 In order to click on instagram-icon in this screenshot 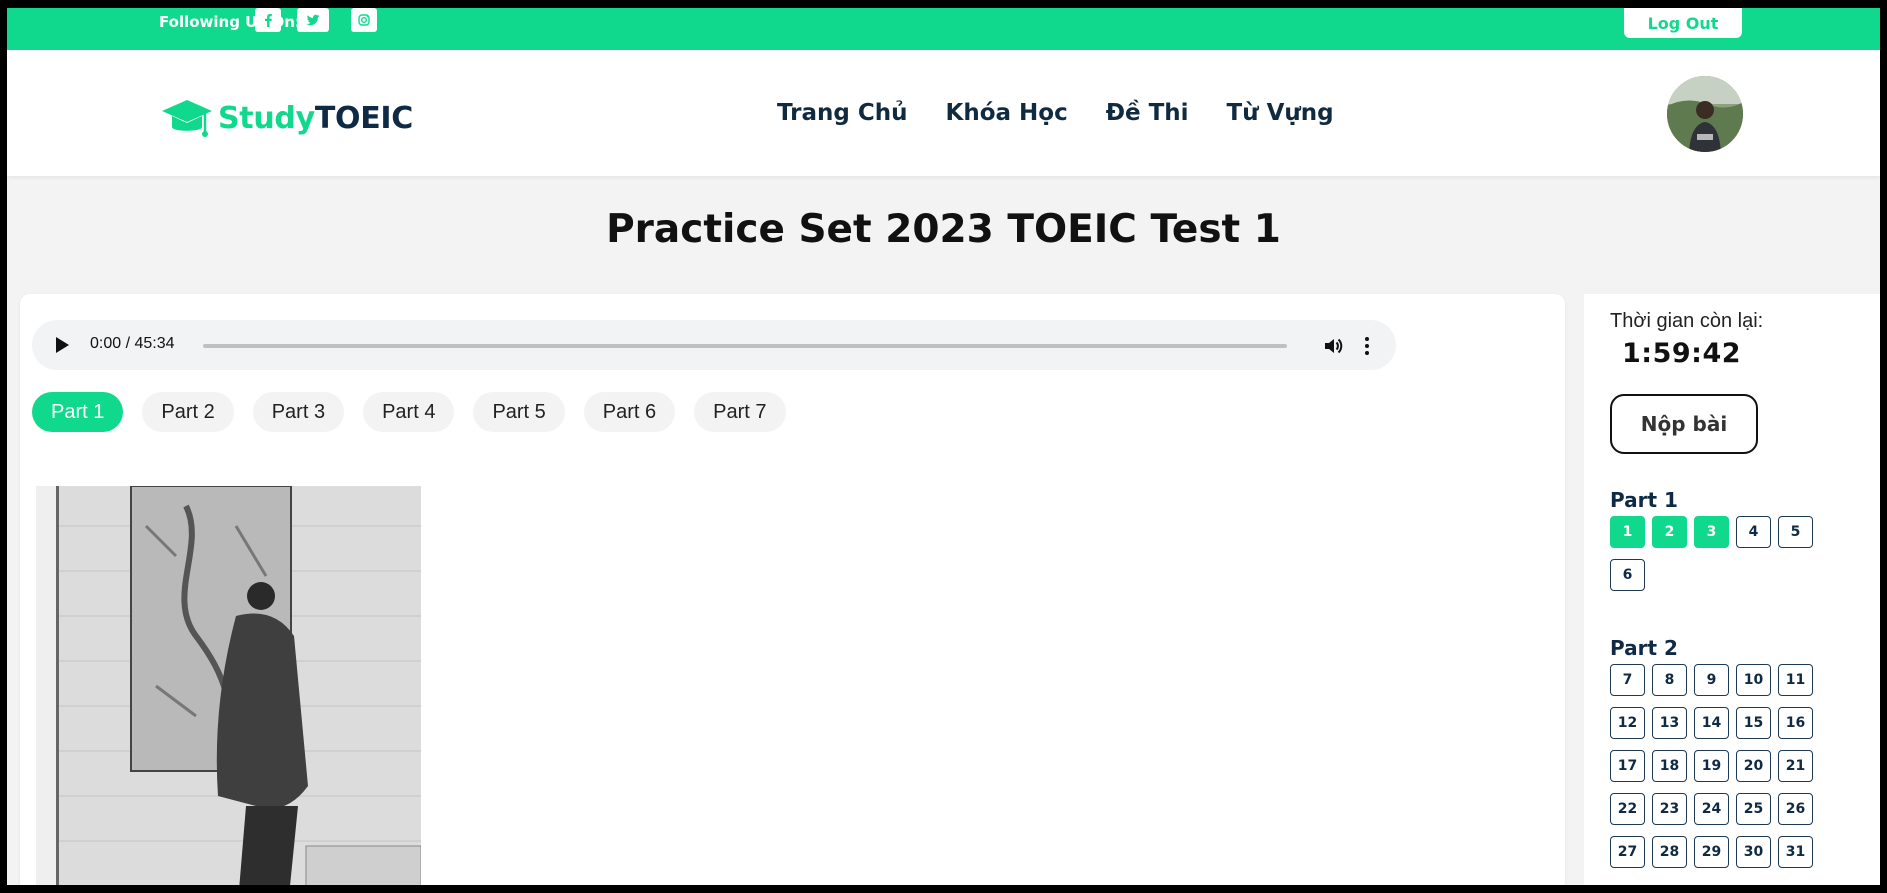, I will do `click(364, 20)`.